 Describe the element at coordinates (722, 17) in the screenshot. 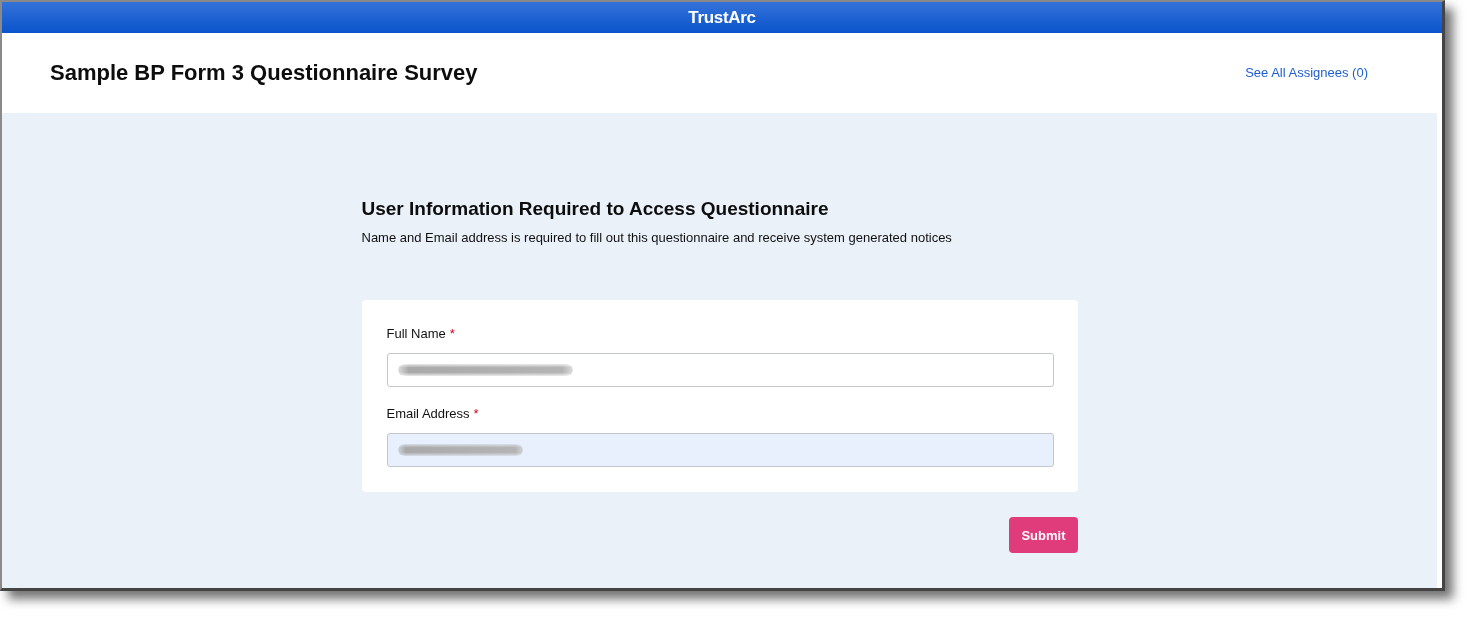

I see `brand-logo-text: TrustArc` at that location.